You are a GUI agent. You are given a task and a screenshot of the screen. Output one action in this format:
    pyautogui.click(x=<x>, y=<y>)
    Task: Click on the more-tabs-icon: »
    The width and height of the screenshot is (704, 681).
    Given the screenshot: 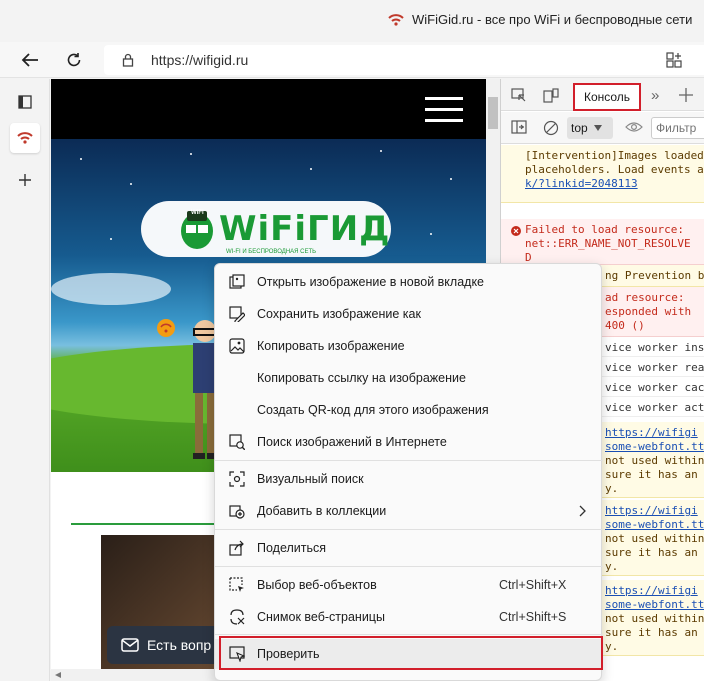 What is the action you would take?
    pyautogui.click(x=655, y=95)
    